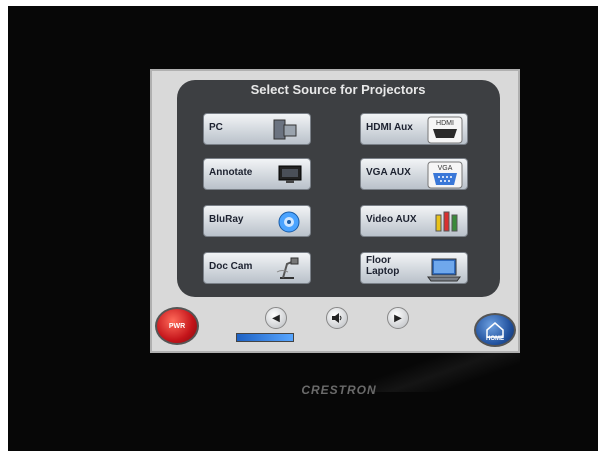 Image resolution: width=603 pixels, height=455 pixels. I want to click on disc-icon, so click(289, 222).